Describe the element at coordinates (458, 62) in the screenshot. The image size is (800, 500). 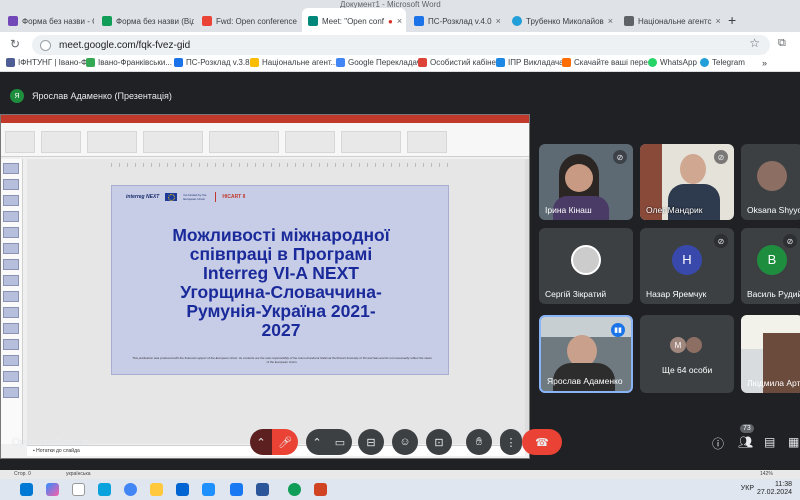
I see `bookmark-item: Особистий кабінет` at that location.